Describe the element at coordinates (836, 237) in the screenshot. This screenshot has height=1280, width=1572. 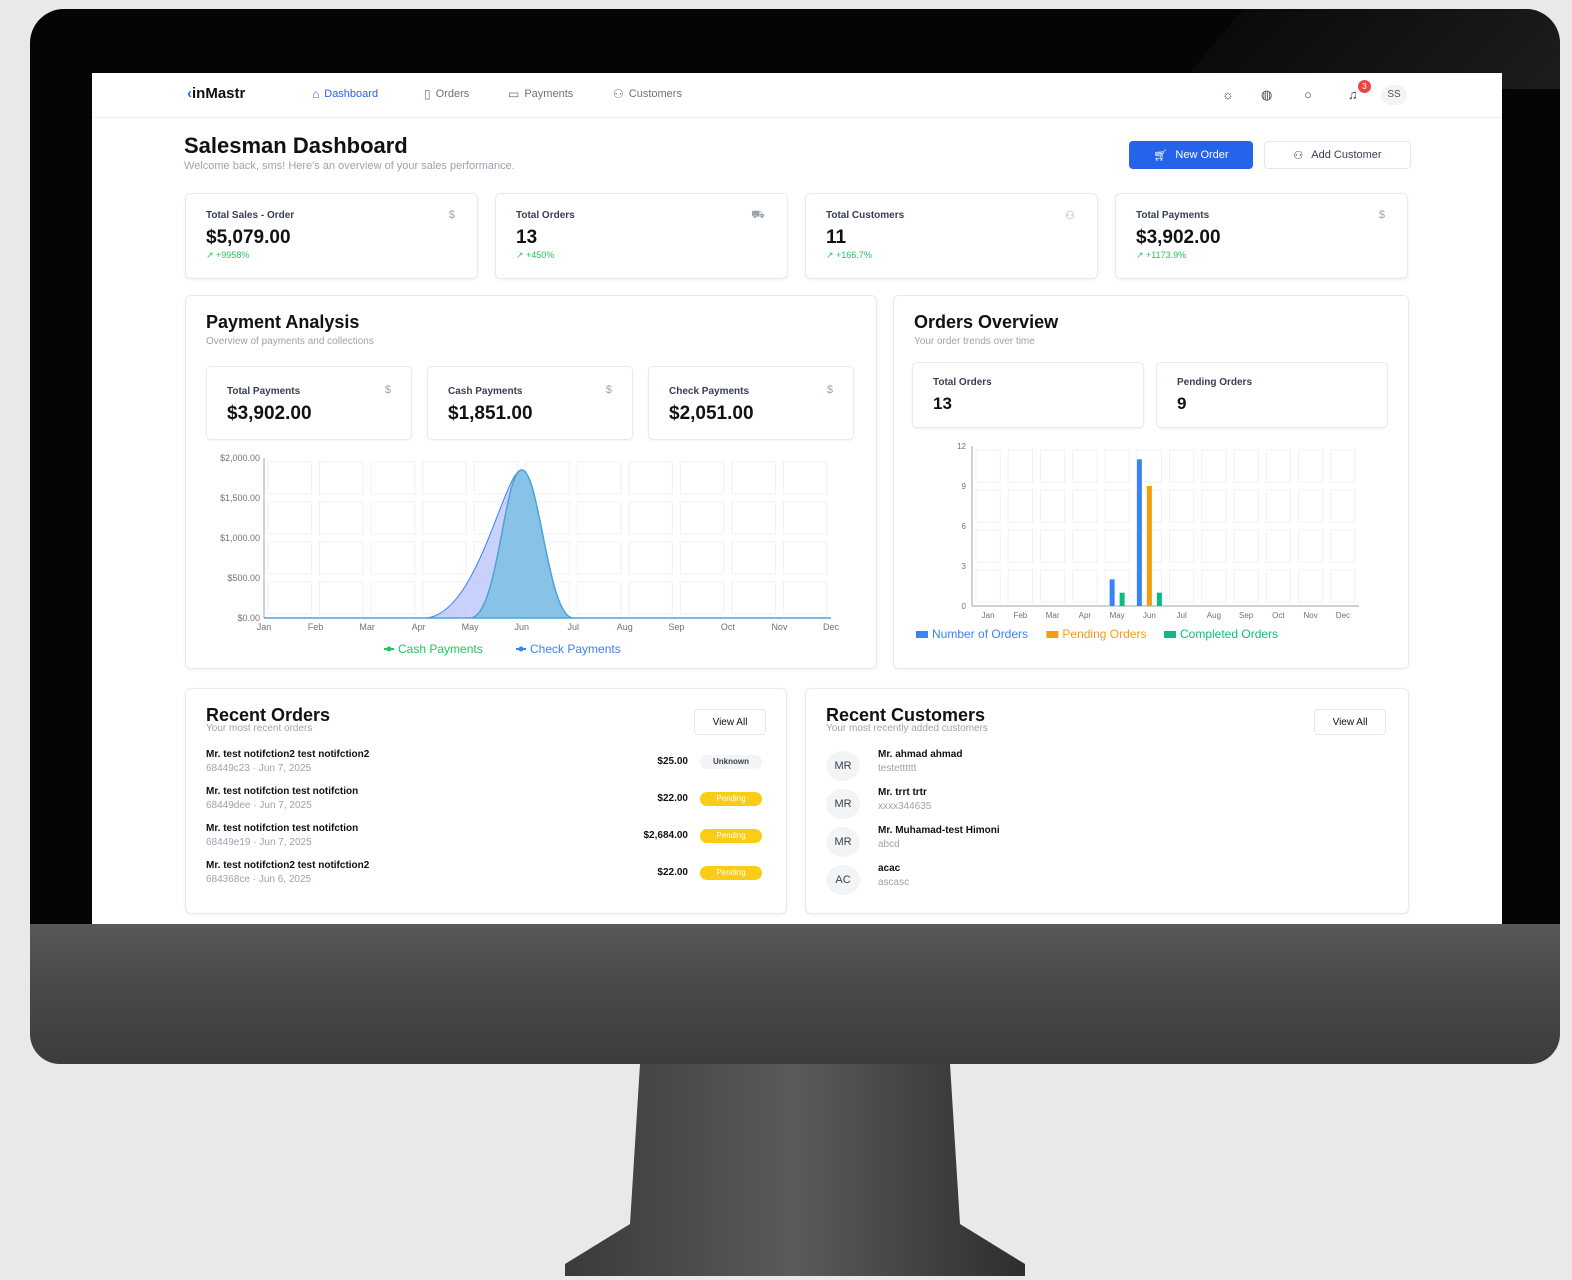
I see `stat-value: 11` at that location.